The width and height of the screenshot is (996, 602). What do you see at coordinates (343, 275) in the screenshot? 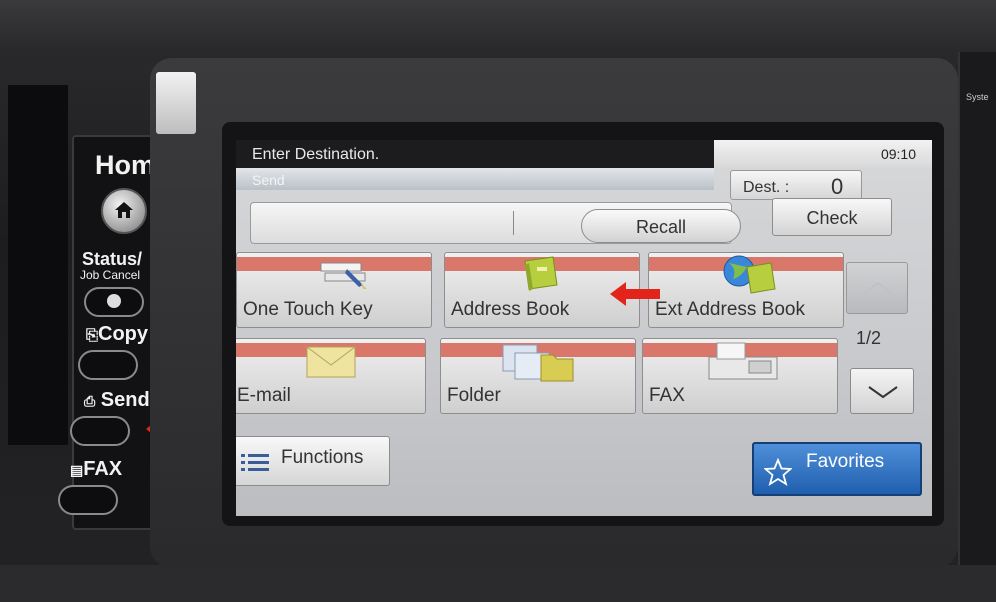
I see `one-touch-key-icon` at bounding box center [343, 275].